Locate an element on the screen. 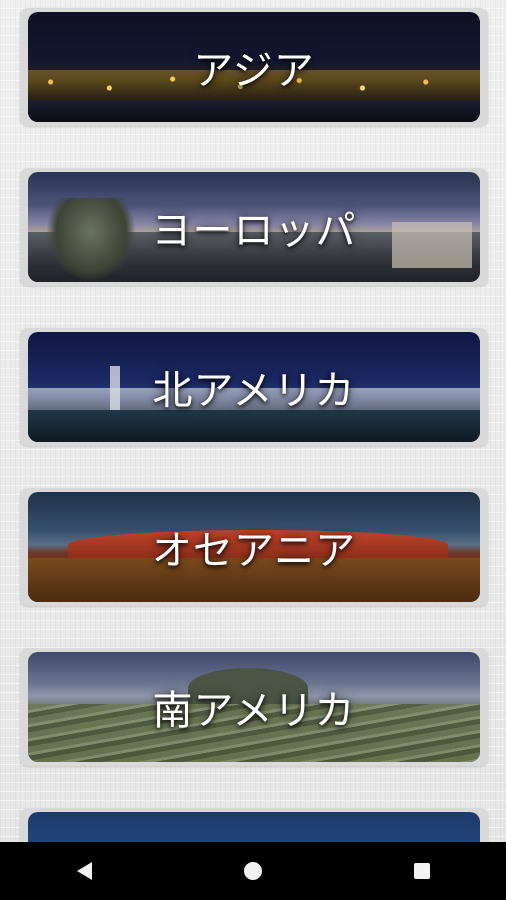 The height and width of the screenshot is (900, 506). region-card-south-america: 南アメリカ is located at coordinates (254, 707).